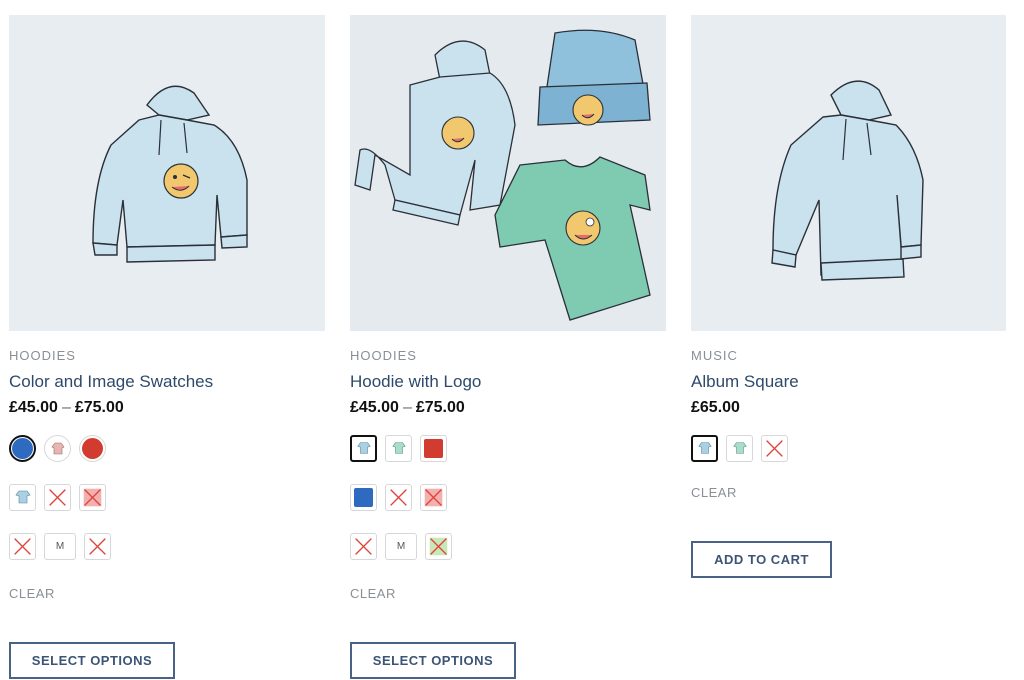 The width and height of the screenshot is (1024, 680). I want to click on product-title: Hoodie with Logo, so click(508, 382).